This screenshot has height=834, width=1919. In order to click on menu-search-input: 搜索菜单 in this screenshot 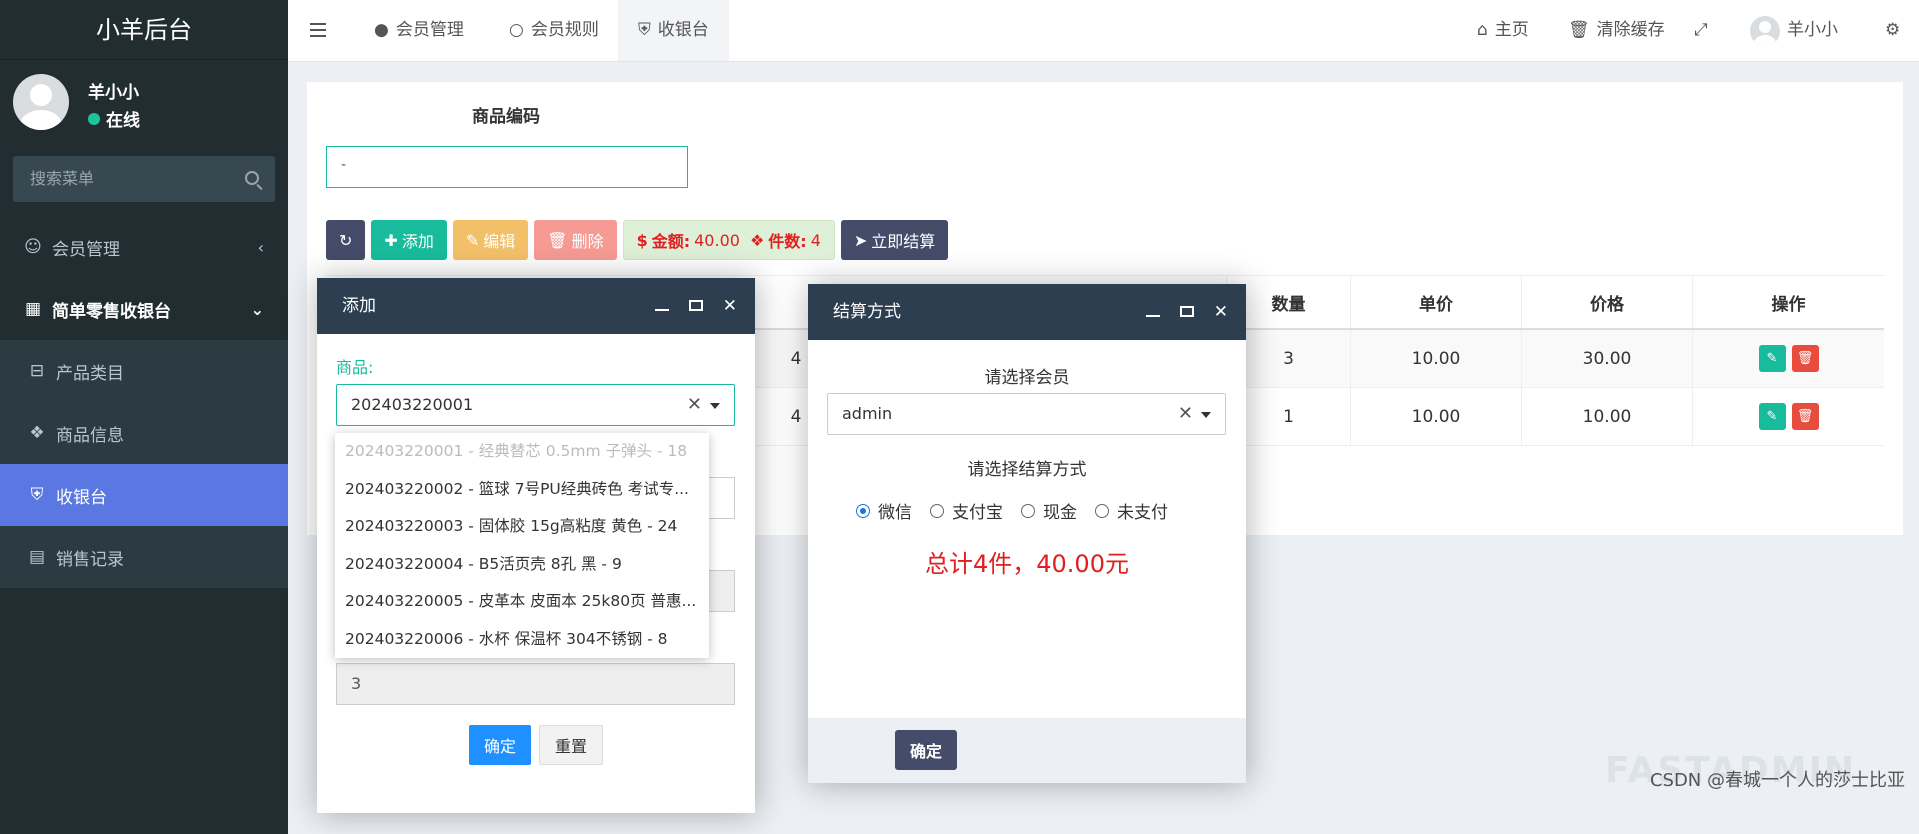, I will do `click(144, 179)`.